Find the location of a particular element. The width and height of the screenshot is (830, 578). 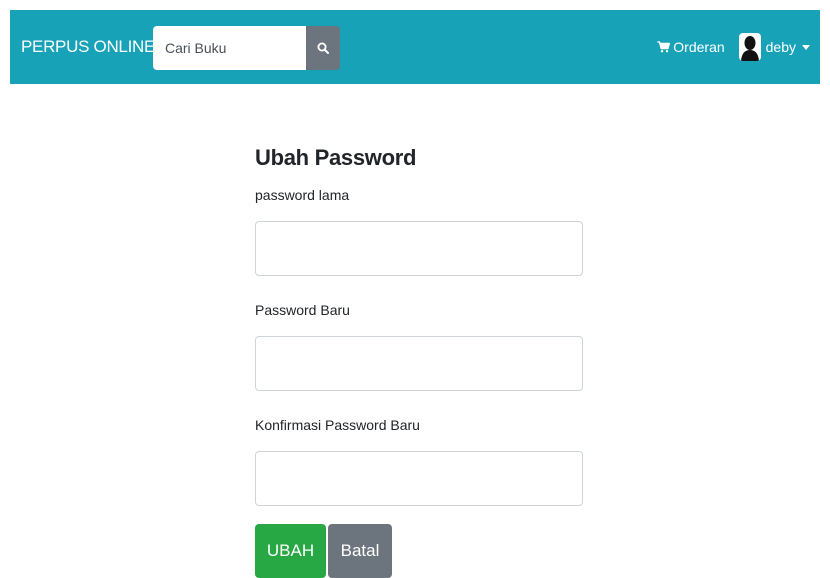

orderan-link: Orderan is located at coordinates (691, 47).